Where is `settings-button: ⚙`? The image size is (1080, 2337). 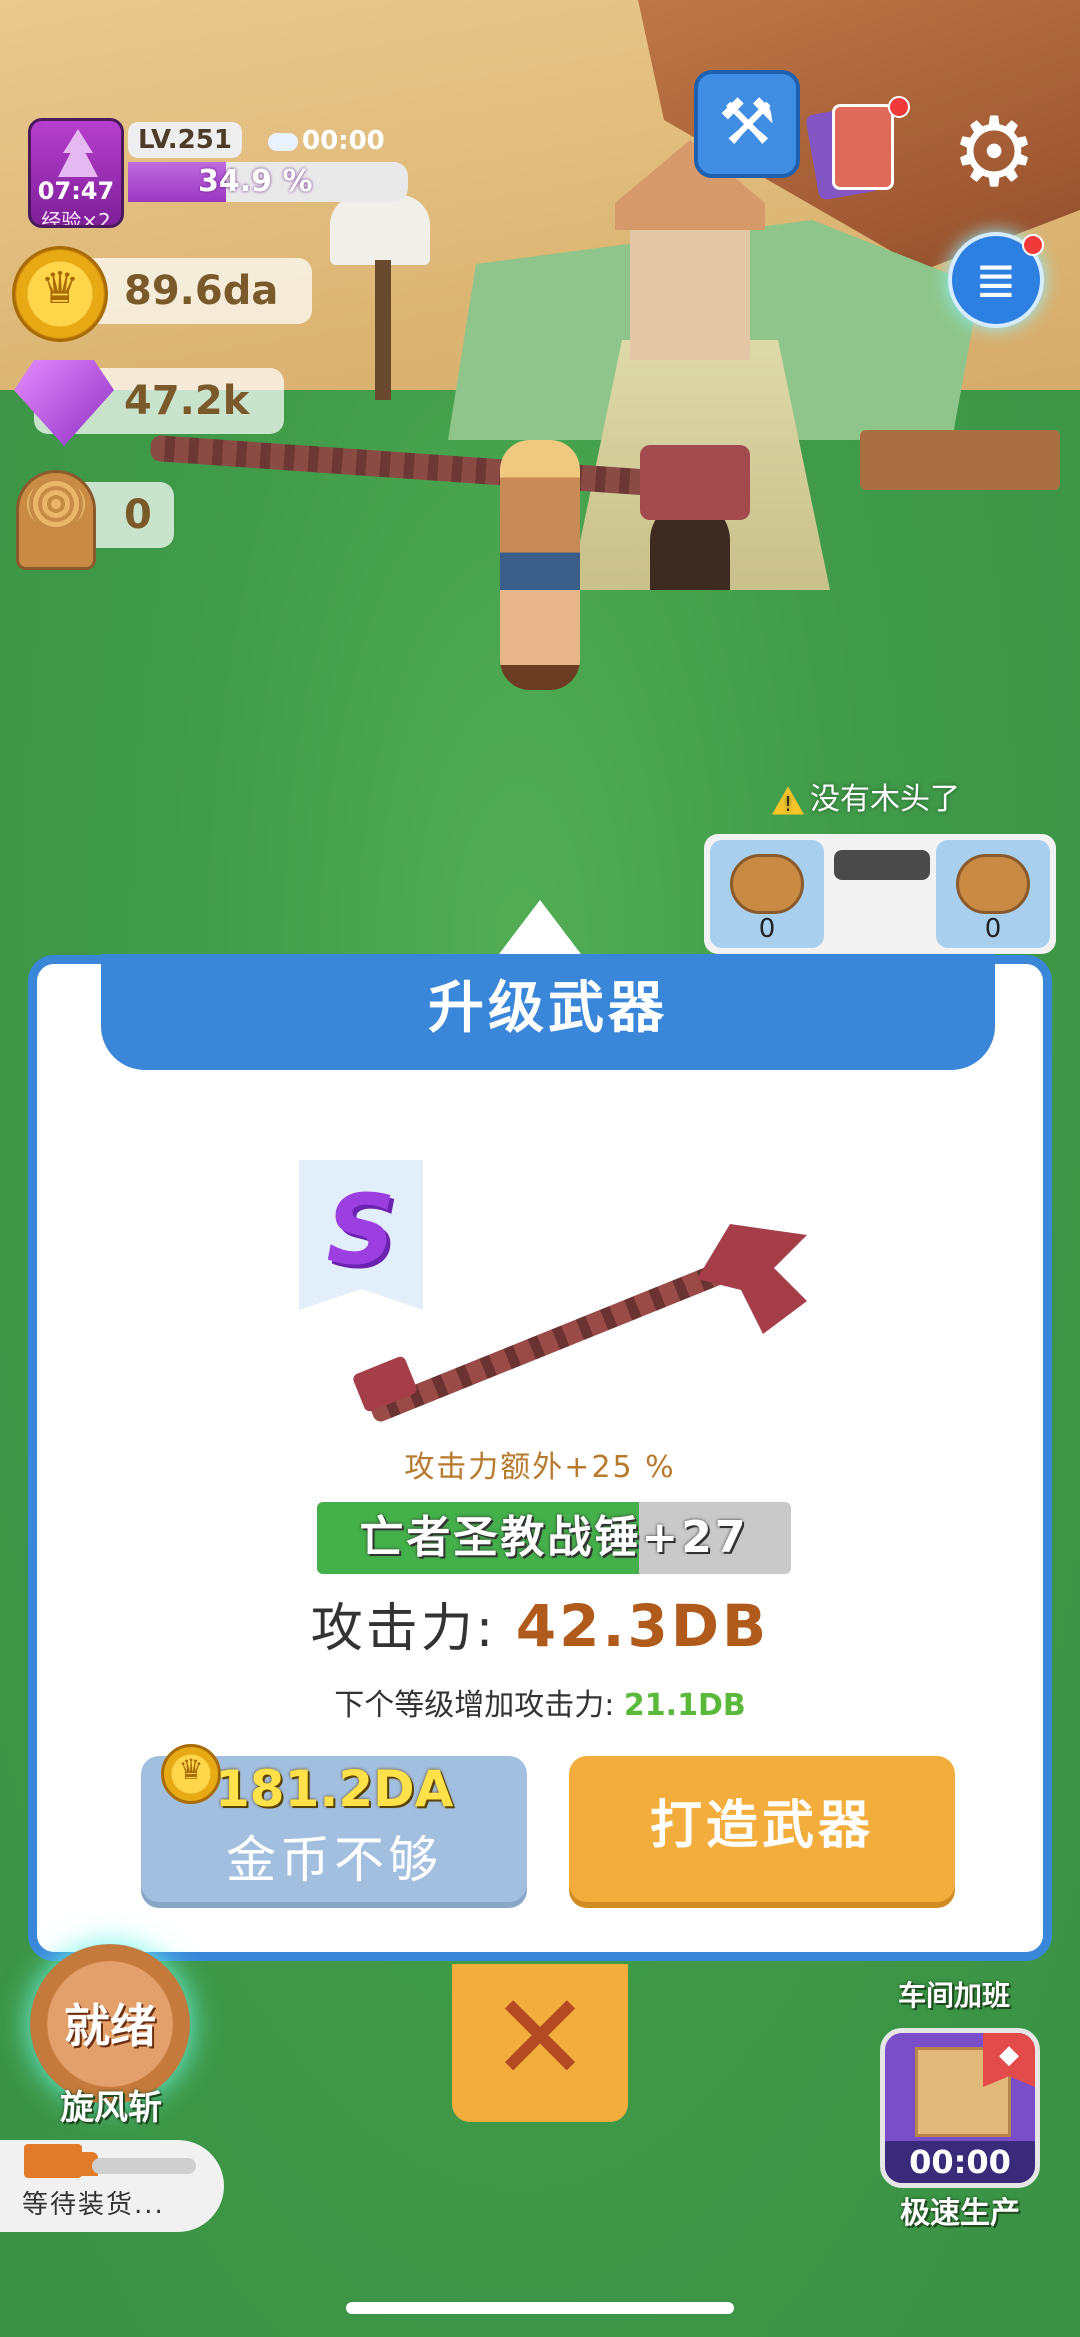
settings-button: ⚙ is located at coordinates (994, 152).